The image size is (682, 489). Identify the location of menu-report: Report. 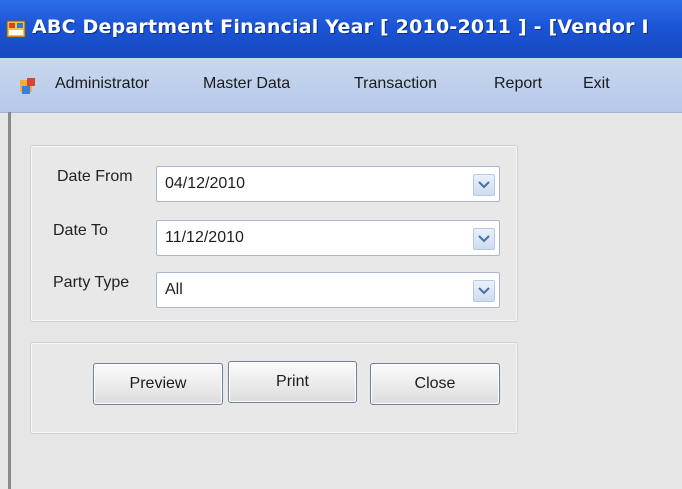
(518, 84).